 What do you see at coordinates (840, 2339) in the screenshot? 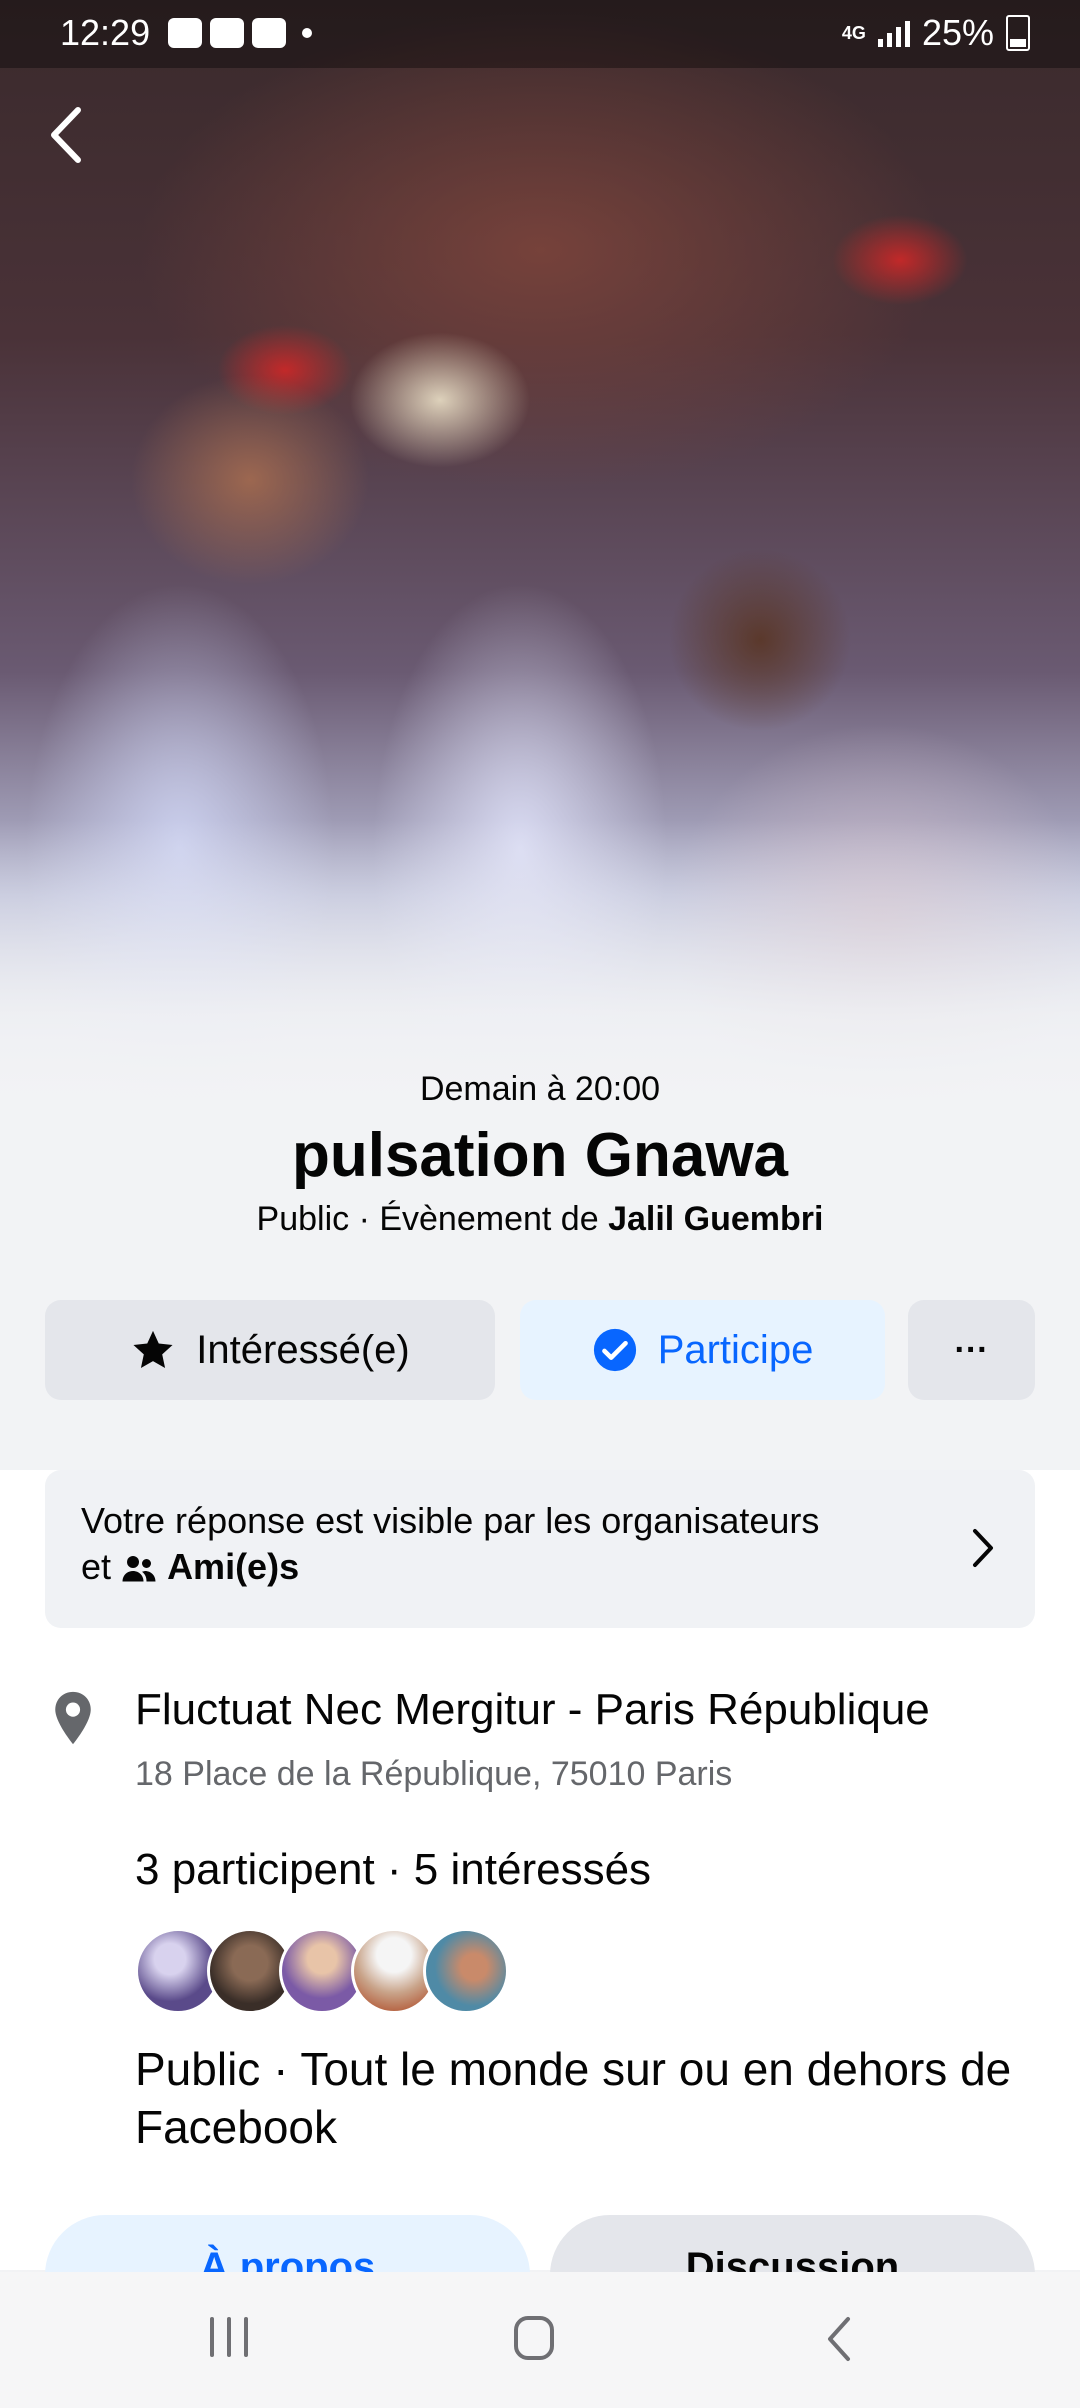
I see `system-back-icon` at bounding box center [840, 2339].